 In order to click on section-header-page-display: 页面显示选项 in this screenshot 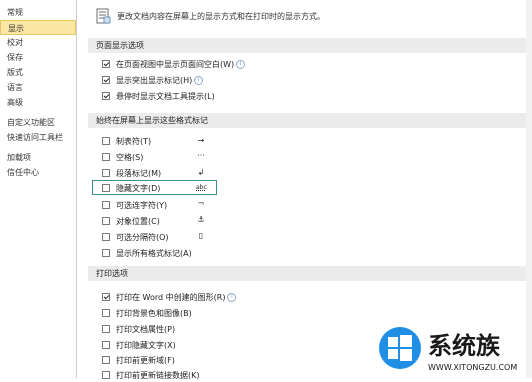, I will do `click(308, 45)`.